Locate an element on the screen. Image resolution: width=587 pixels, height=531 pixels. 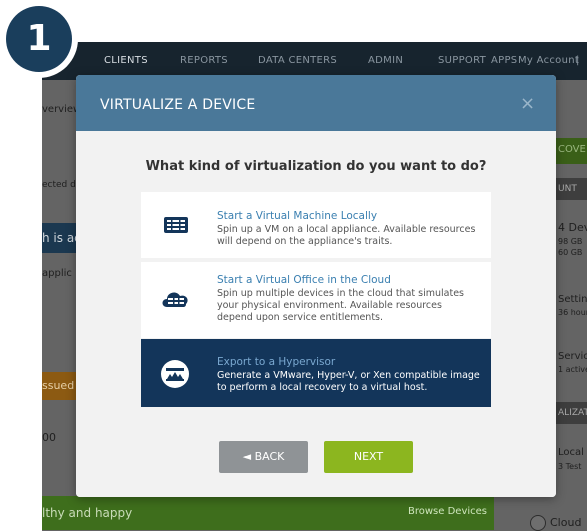
bg-dev-text: 4 Dev is located at coordinates (572, 227).